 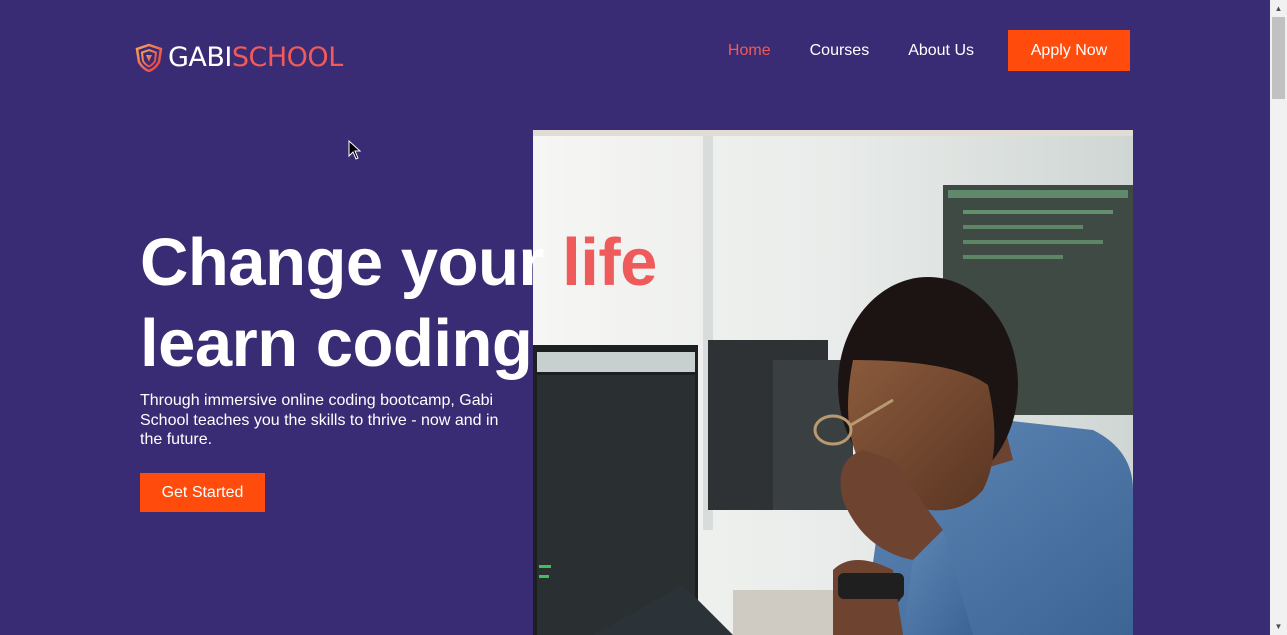 I want to click on site-logo: GABISCHOOL, so click(x=238, y=58).